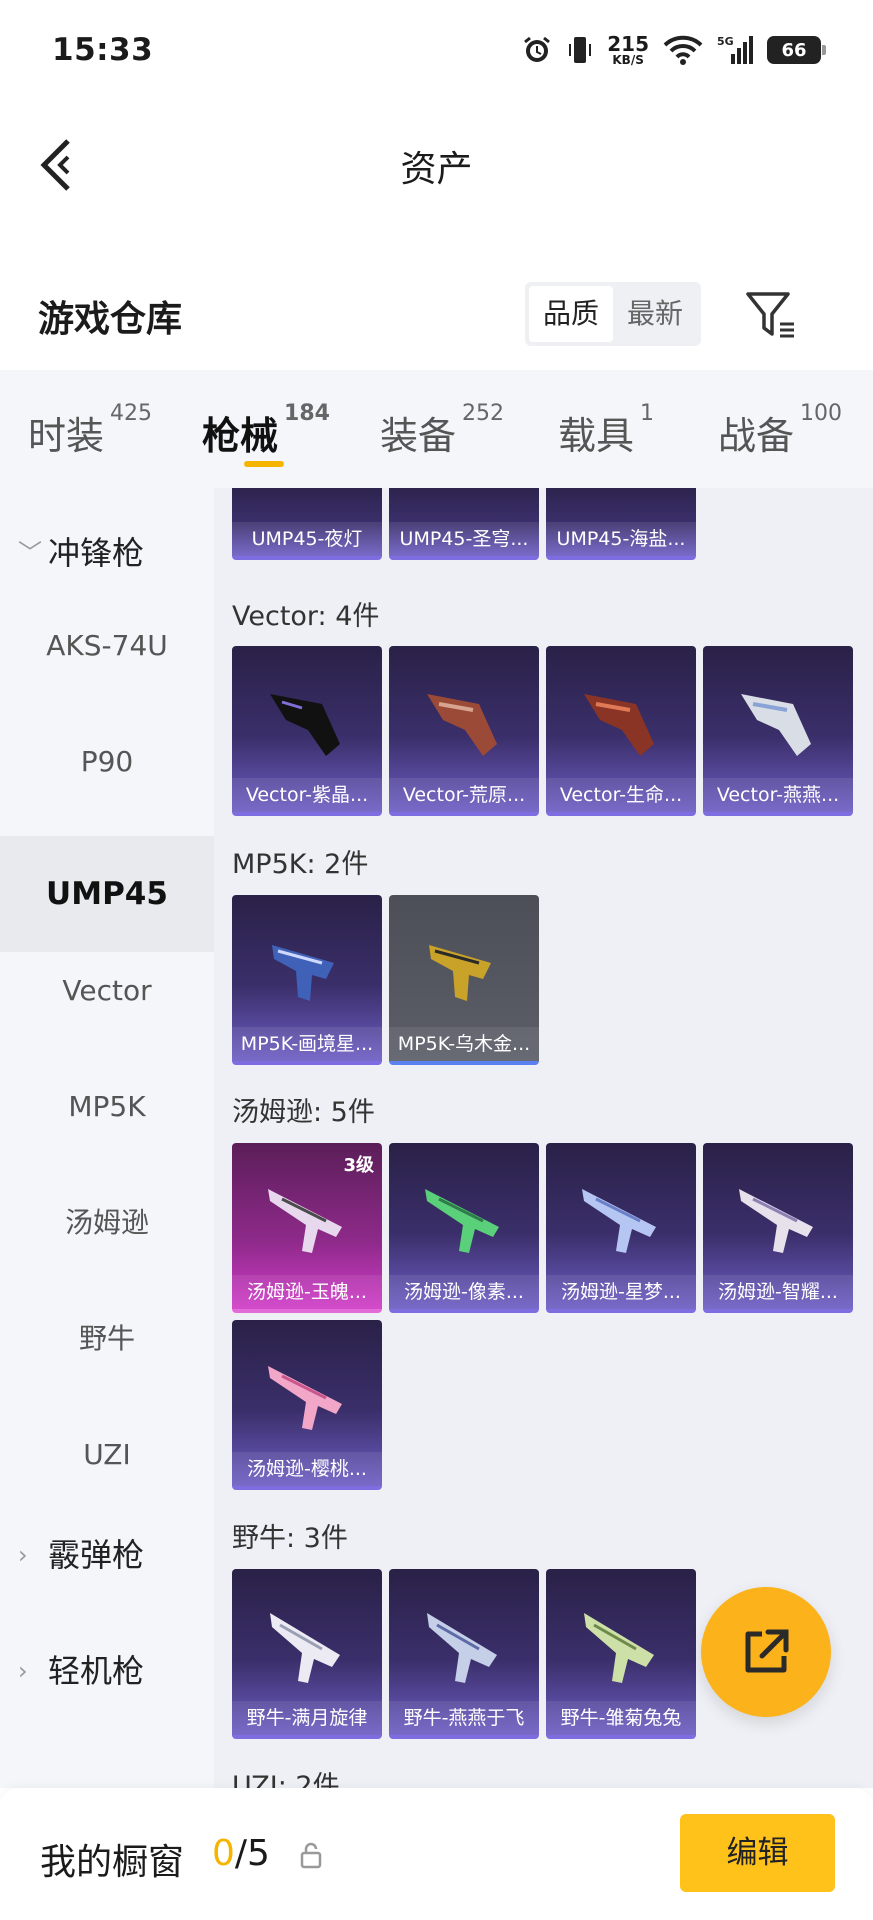 The image size is (873, 1920). I want to click on tab-guns: 枪械184, so click(266, 429).